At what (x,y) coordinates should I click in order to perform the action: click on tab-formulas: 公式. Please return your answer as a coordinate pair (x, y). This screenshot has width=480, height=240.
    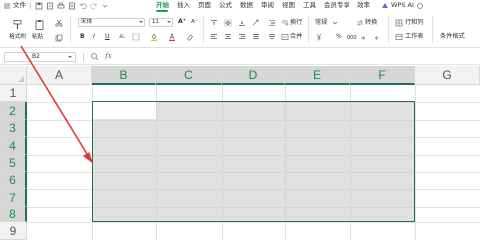
    Looking at the image, I should click on (225, 5).